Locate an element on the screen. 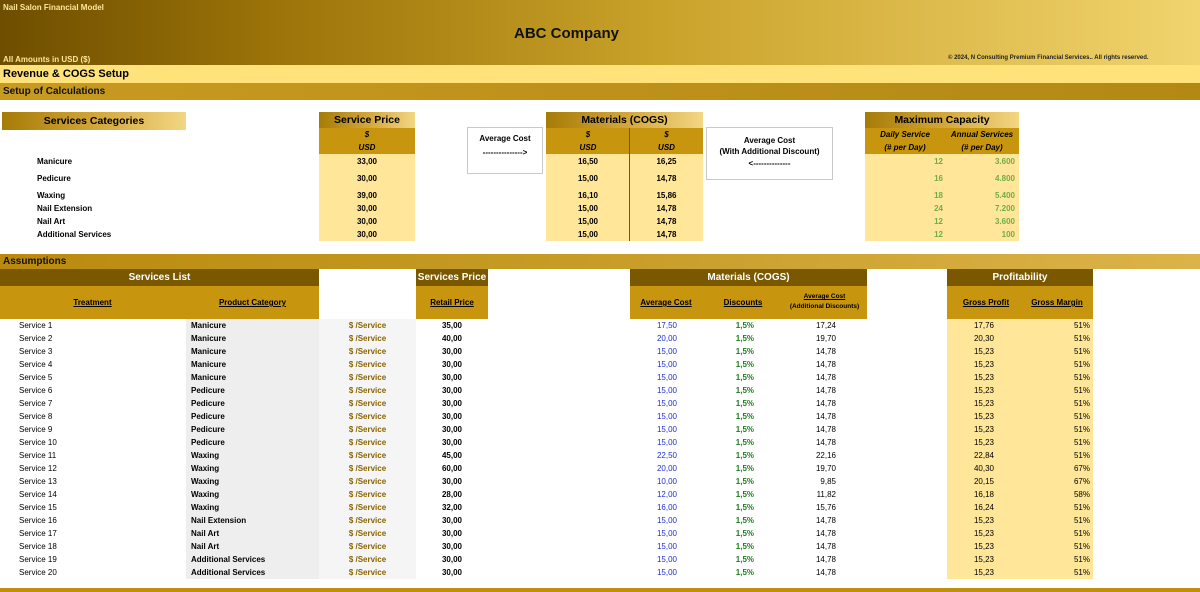 Image resolution: width=1200 pixels, height=592 pixels. col-avg-cost-disc: Average Cost is located at coordinates (824, 296).